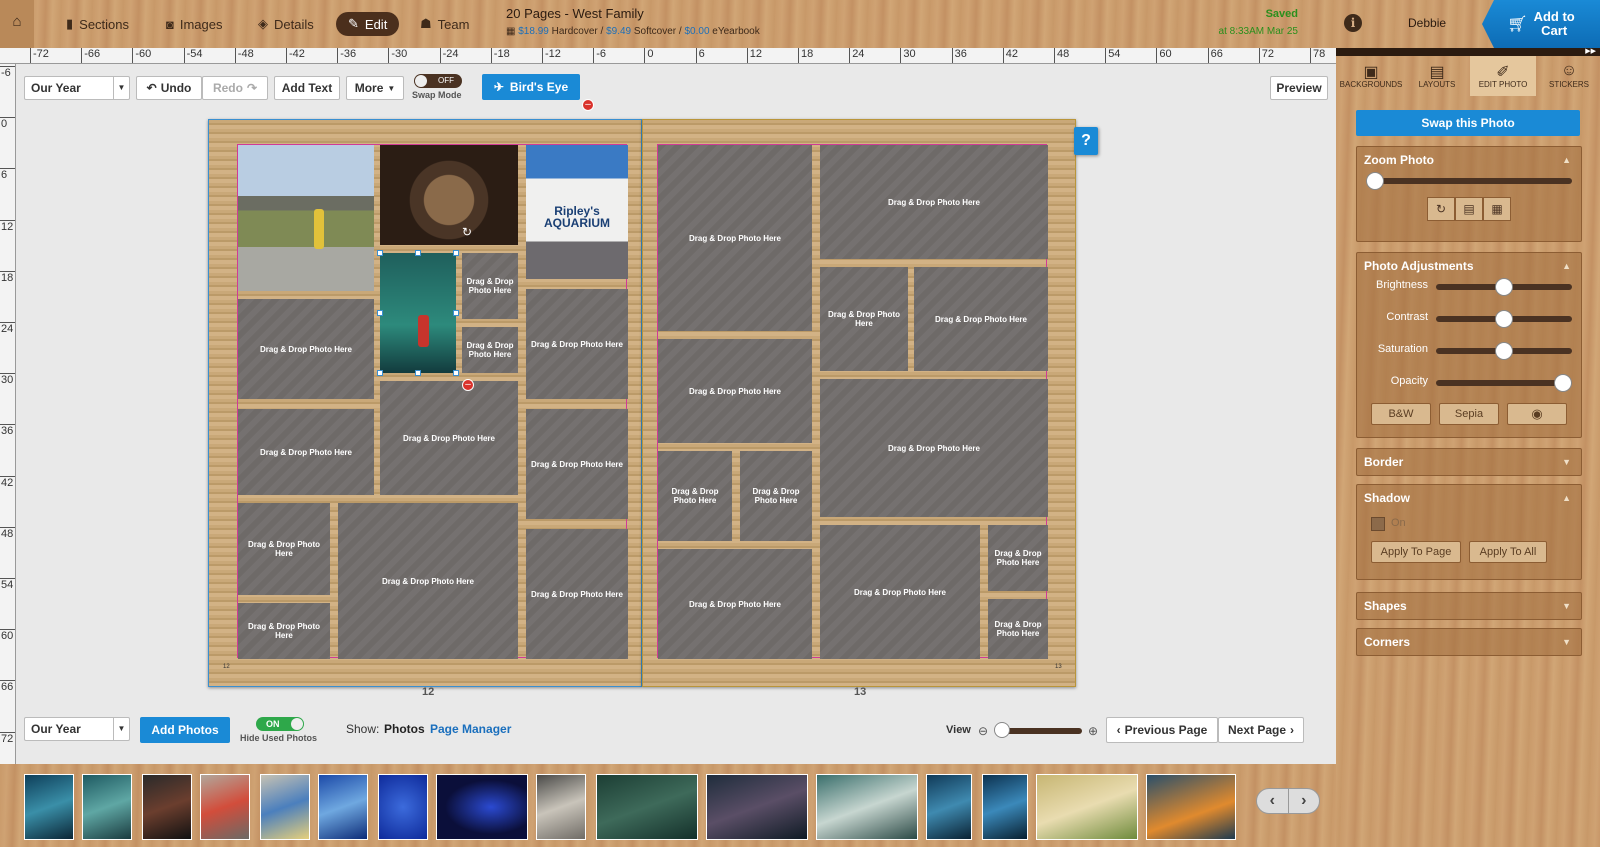 This screenshot has height=847, width=1600. Describe the element at coordinates (185, 730) in the screenshot. I see `add-photos-button: Add Photos` at that location.